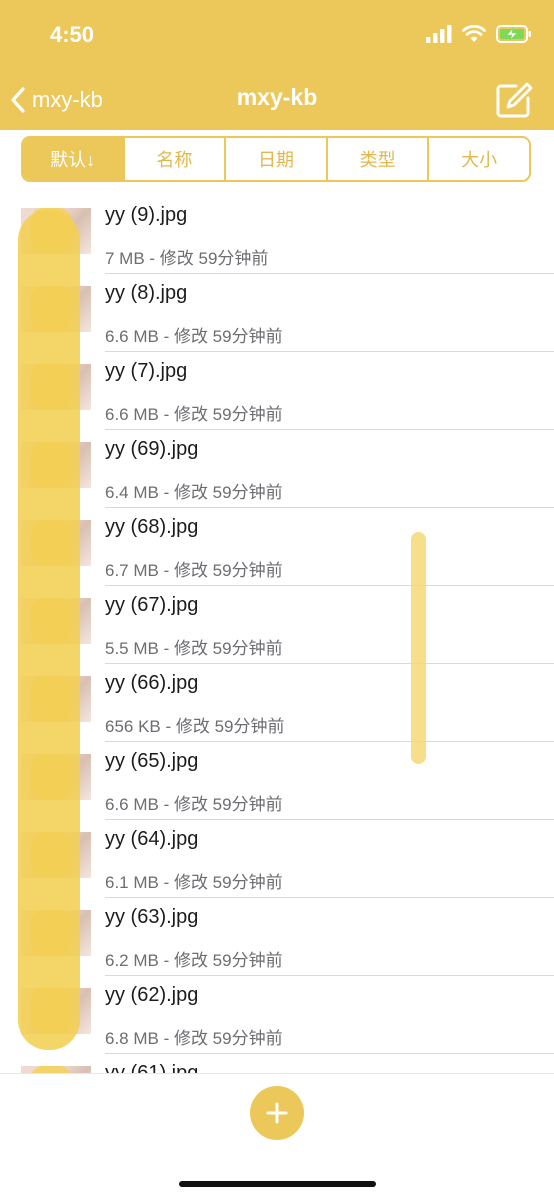 The width and height of the screenshot is (554, 1201). What do you see at coordinates (152, 761) in the screenshot?
I see `file-name: yy (65).jpg` at bounding box center [152, 761].